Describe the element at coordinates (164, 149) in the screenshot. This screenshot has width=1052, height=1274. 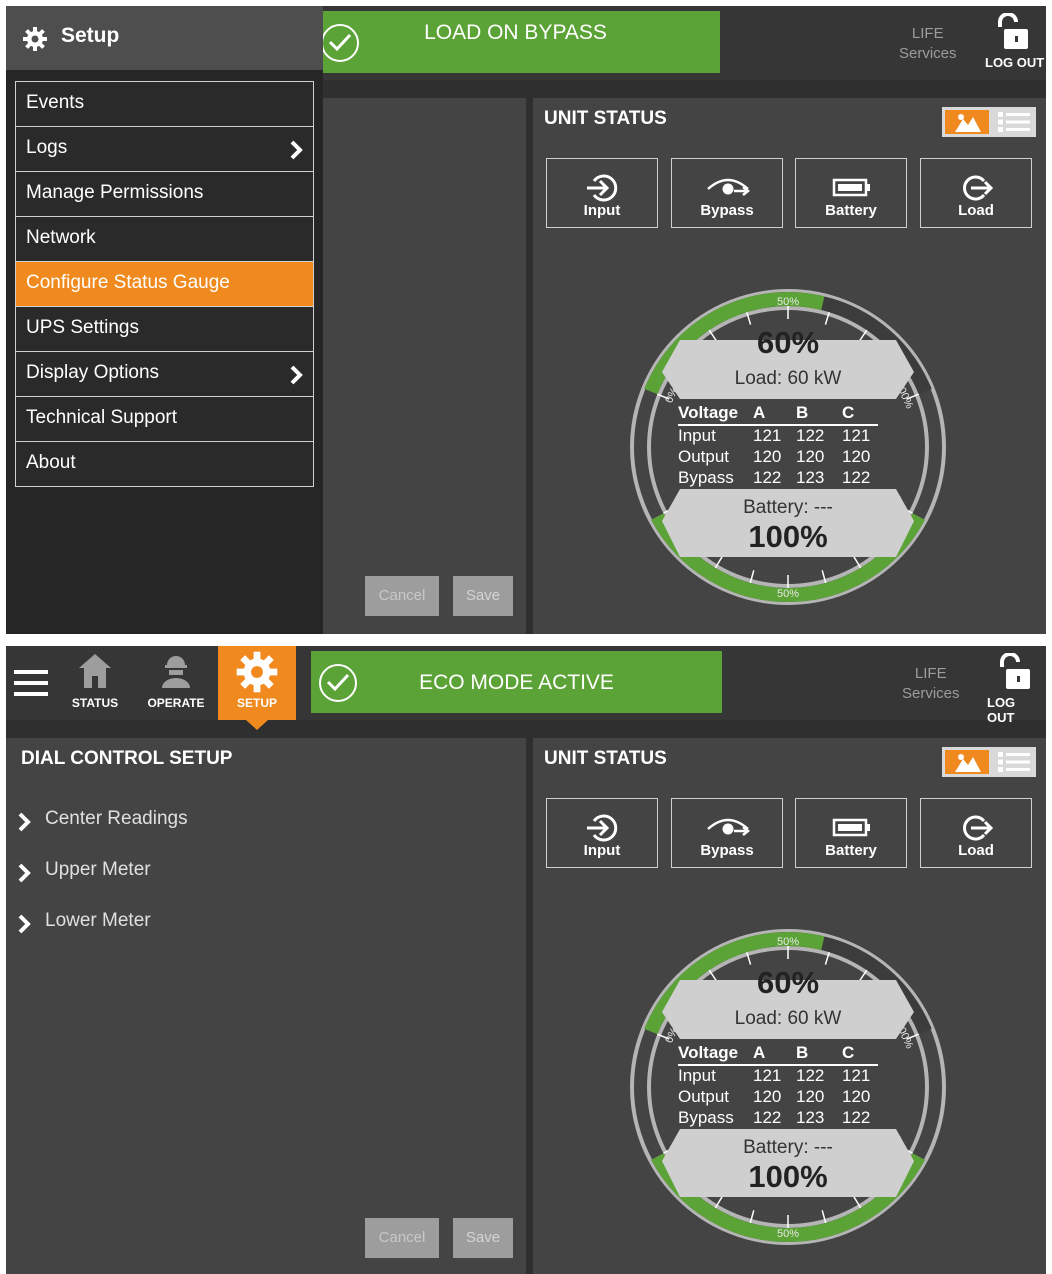
I see `menu-item: Logs` at that location.